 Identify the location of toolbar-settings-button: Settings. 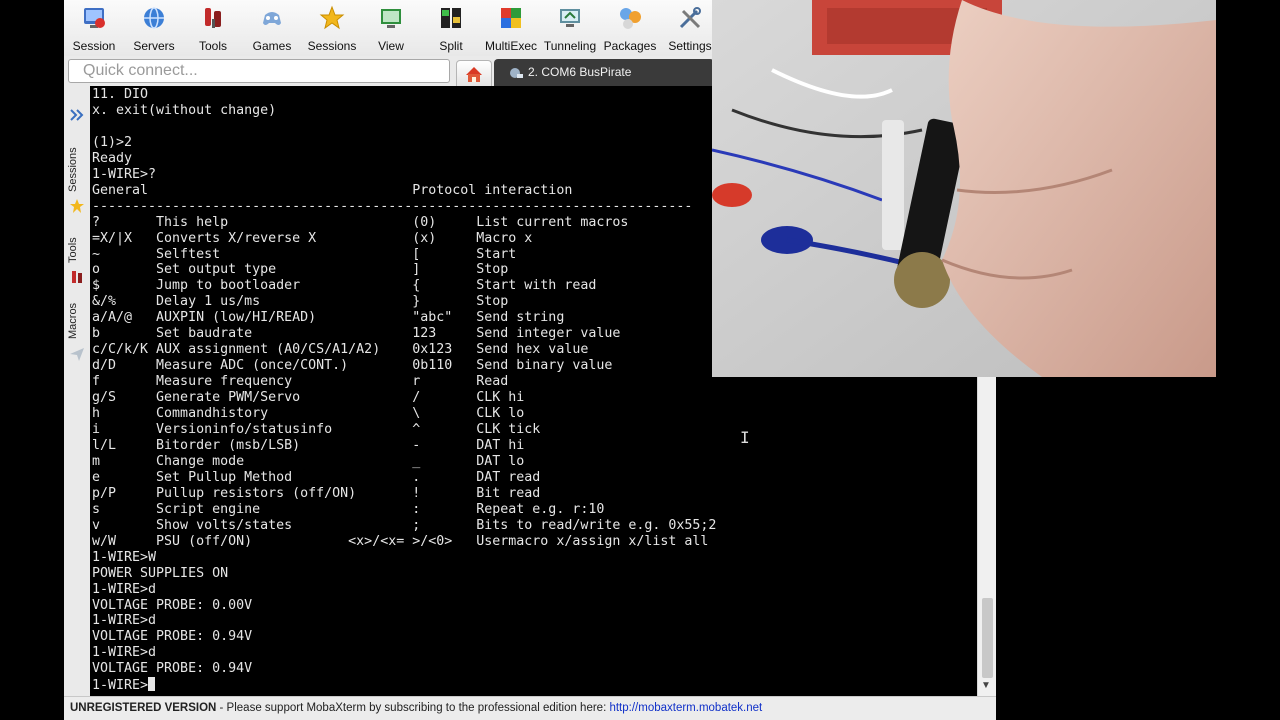
(690, 28).